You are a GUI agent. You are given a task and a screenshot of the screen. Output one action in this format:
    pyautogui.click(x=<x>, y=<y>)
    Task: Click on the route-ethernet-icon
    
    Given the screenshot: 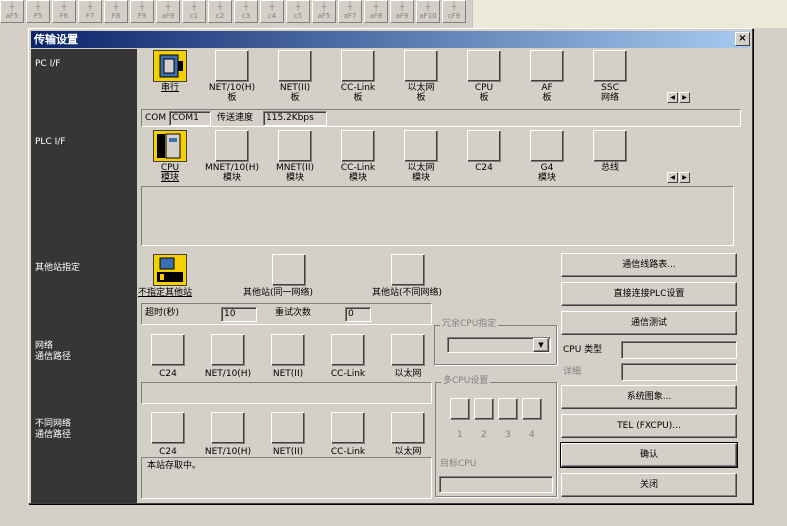 What is the action you would take?
    pyautogui.click(x=408, y=350)
    